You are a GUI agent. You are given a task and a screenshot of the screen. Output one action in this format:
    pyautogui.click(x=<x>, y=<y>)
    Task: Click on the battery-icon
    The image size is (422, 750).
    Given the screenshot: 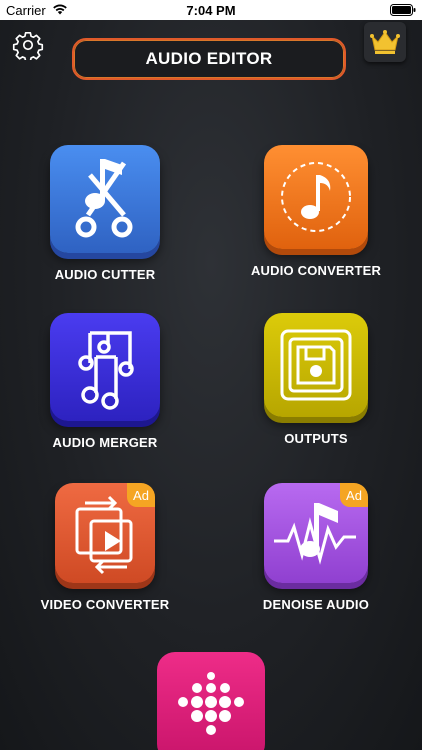 What is the action you would take?
    pyautogui.click(x=403, y=10)
    